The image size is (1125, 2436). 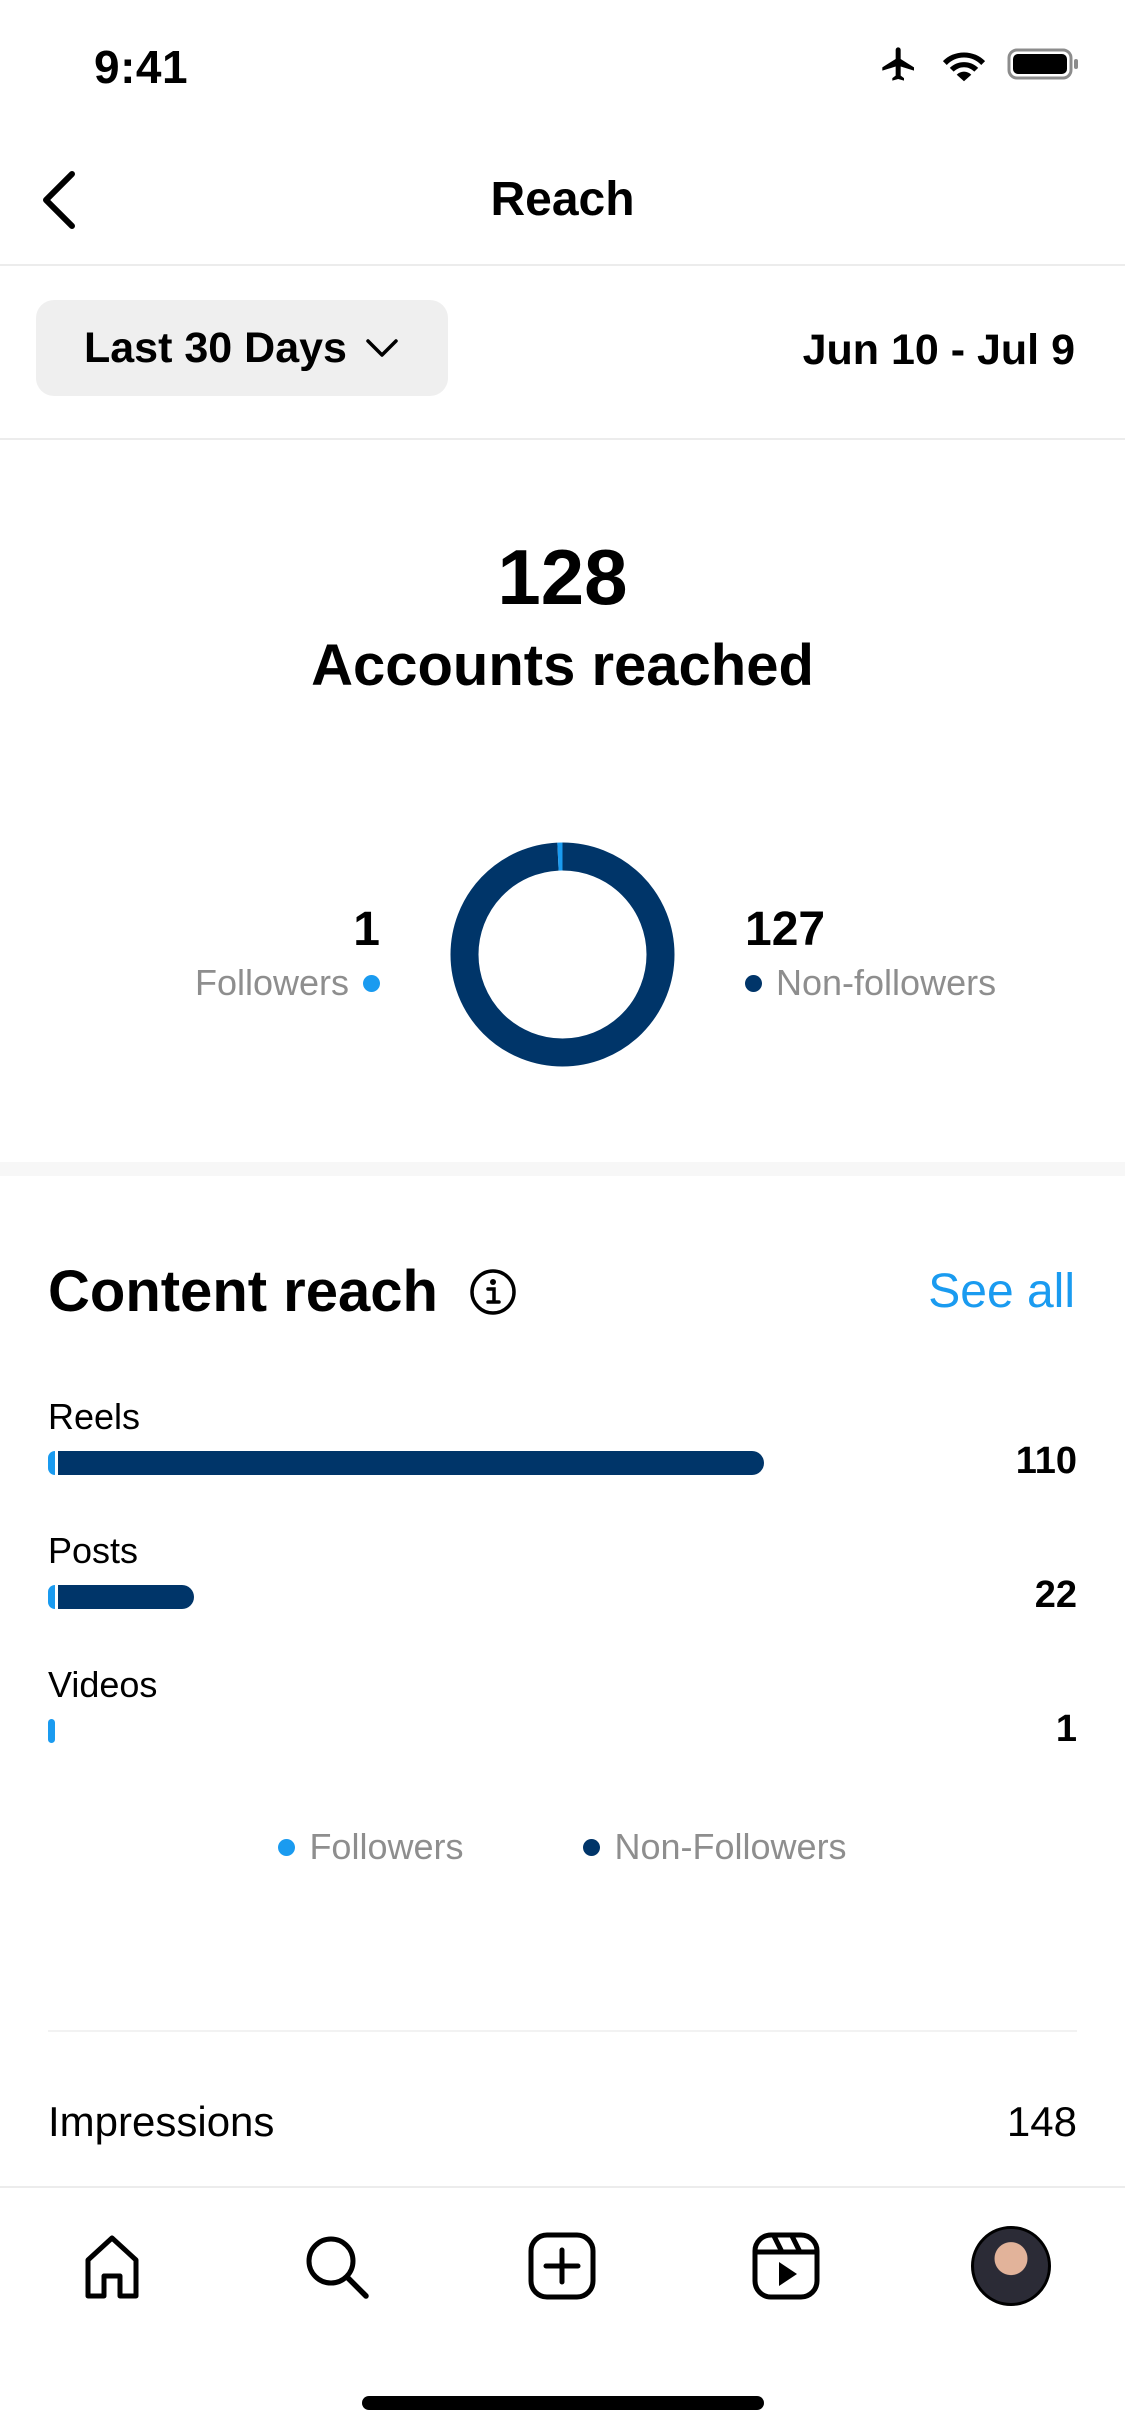 What do you see at coordinates (103, 1684) in the screenshot?
I see `reach-row-label: Videos` at bounding box center [103, 1684].